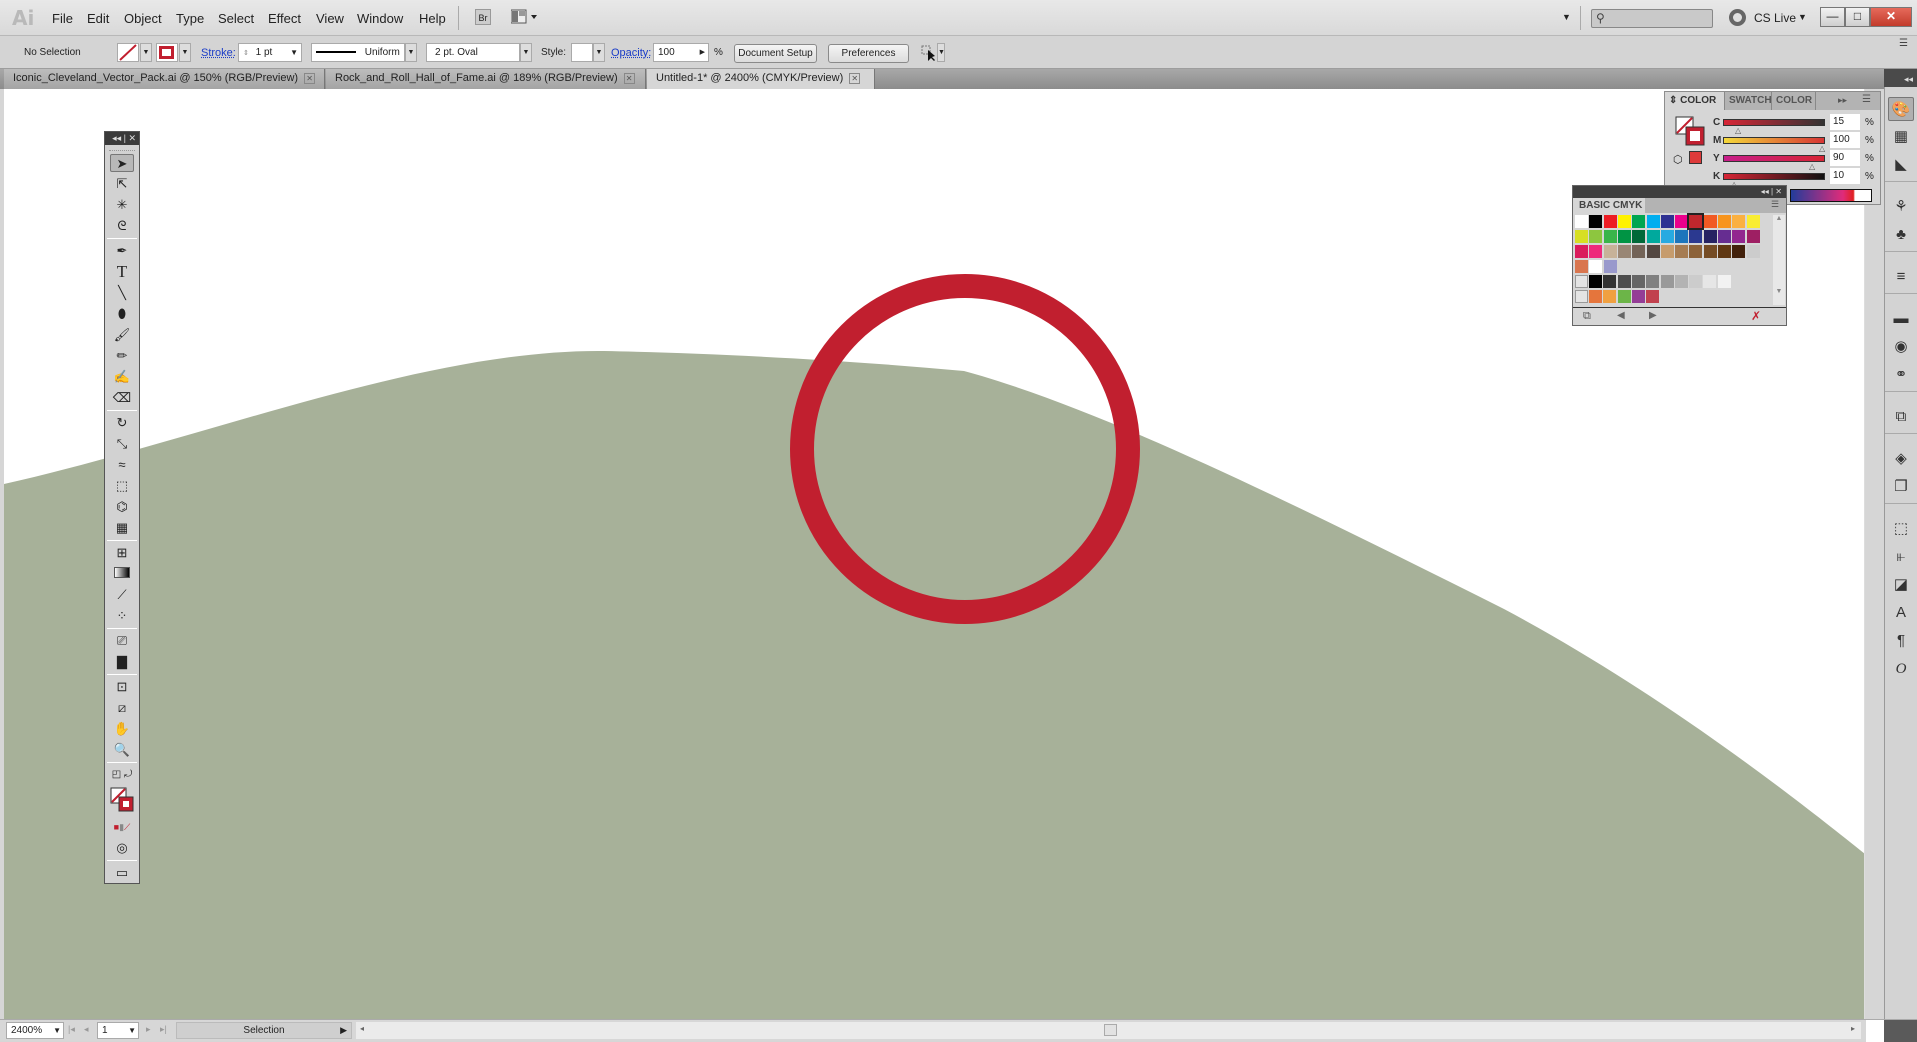 Image resolution: width=1917 pixels, height=1042 pixels. I want to click on brush-definition: 2 pt. Oval, so click(473, 52).